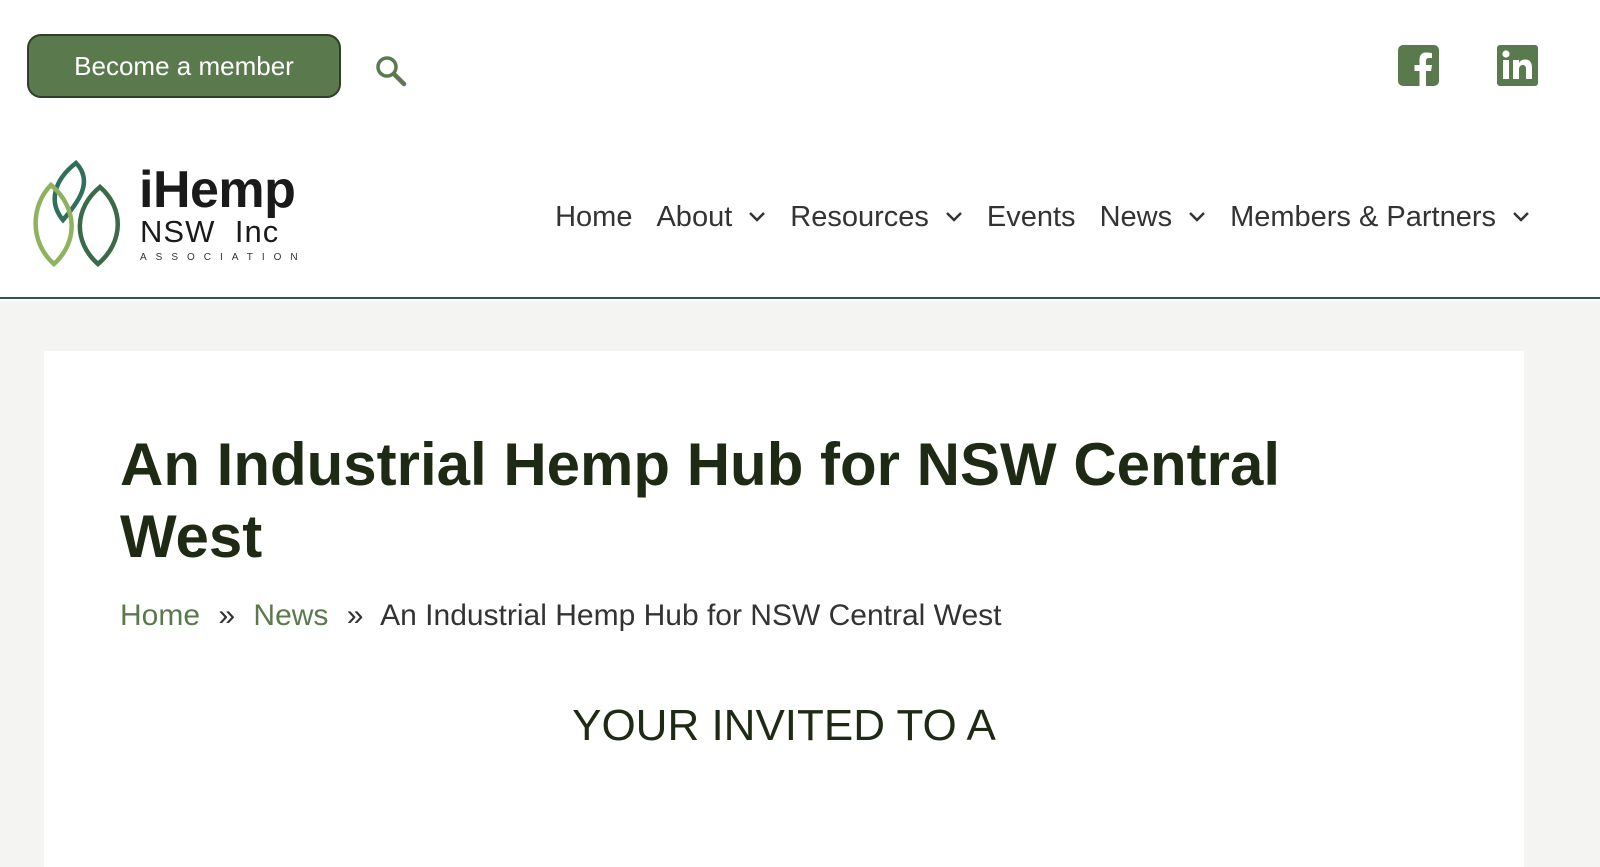 Image resolution: width=1600 pixels, height=867 pixels. I want to click on breadcrumb-home-link: Home, so click(160, 615).